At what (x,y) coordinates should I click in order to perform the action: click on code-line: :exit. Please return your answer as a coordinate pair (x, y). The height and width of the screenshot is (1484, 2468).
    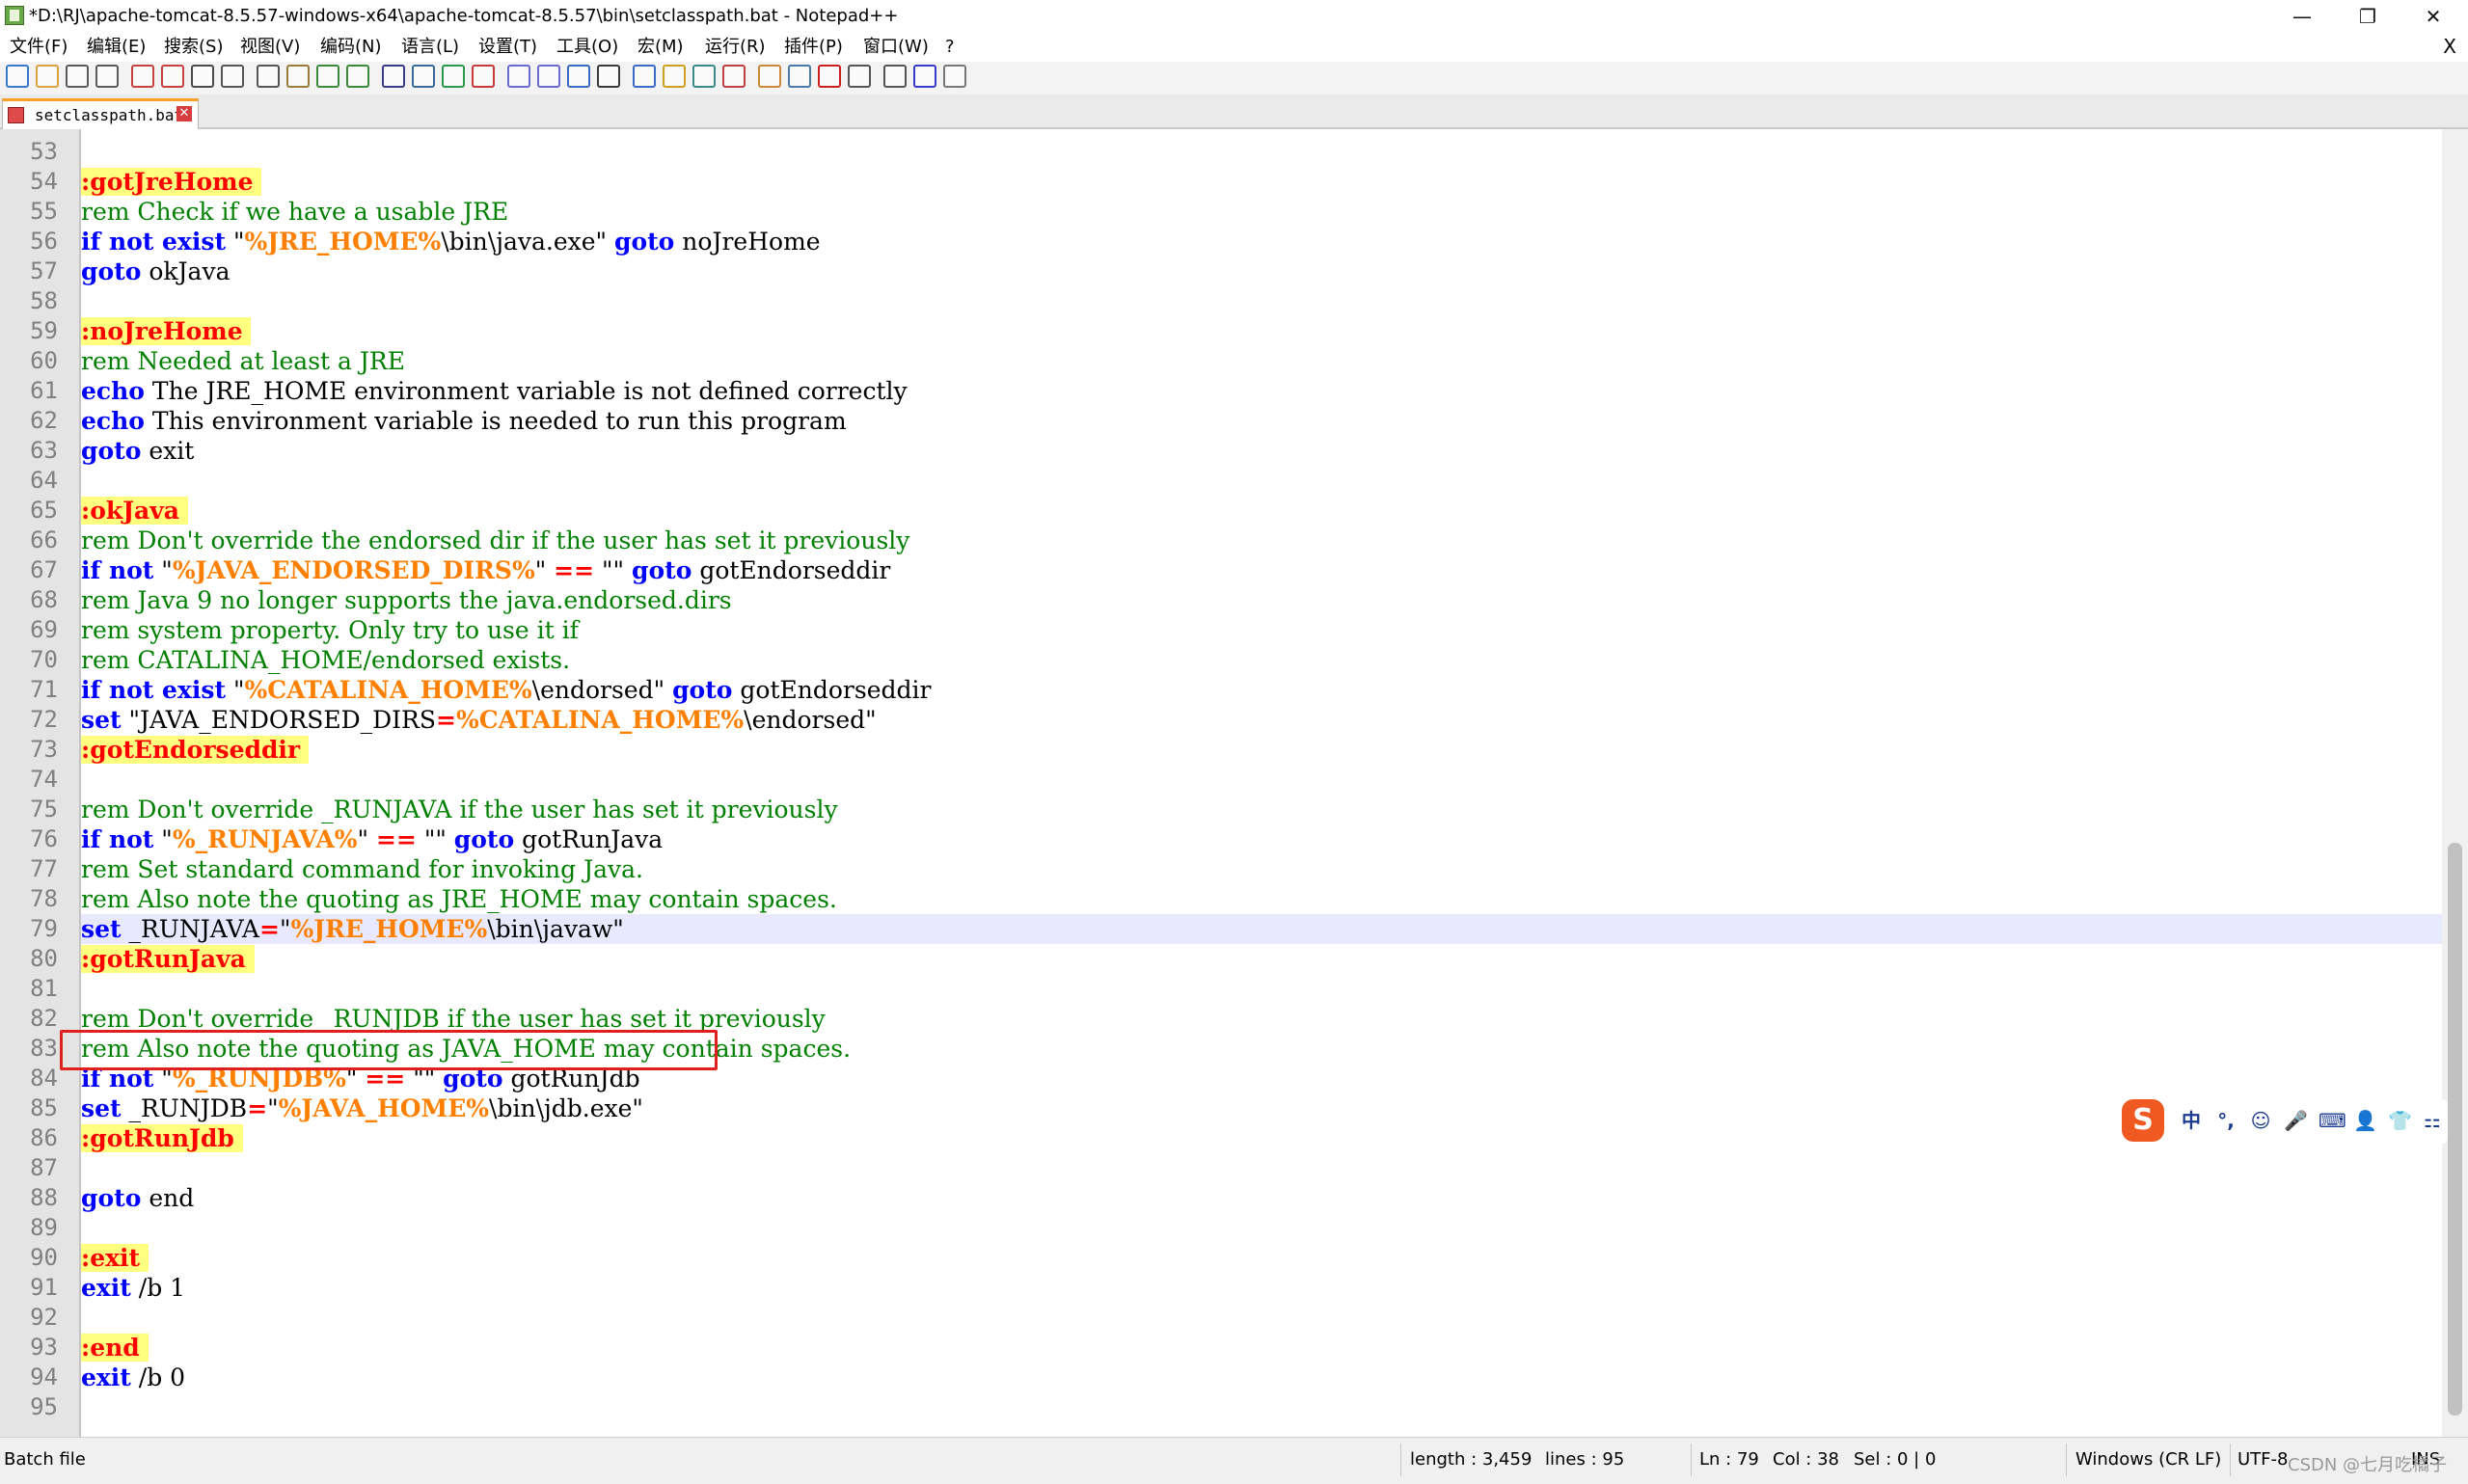
    Looking at the image, I should click on (115, 1258).